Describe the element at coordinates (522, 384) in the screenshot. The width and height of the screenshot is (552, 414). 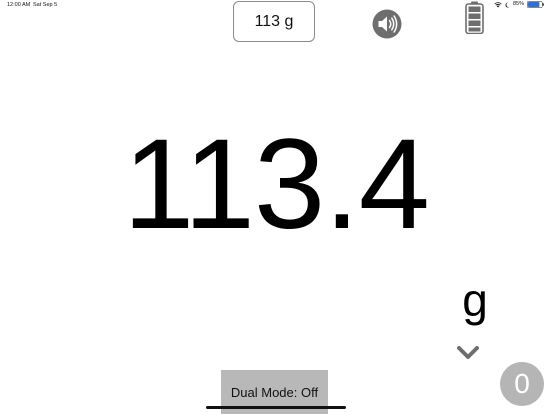
I see `zero-tare-button: 0` at that location.